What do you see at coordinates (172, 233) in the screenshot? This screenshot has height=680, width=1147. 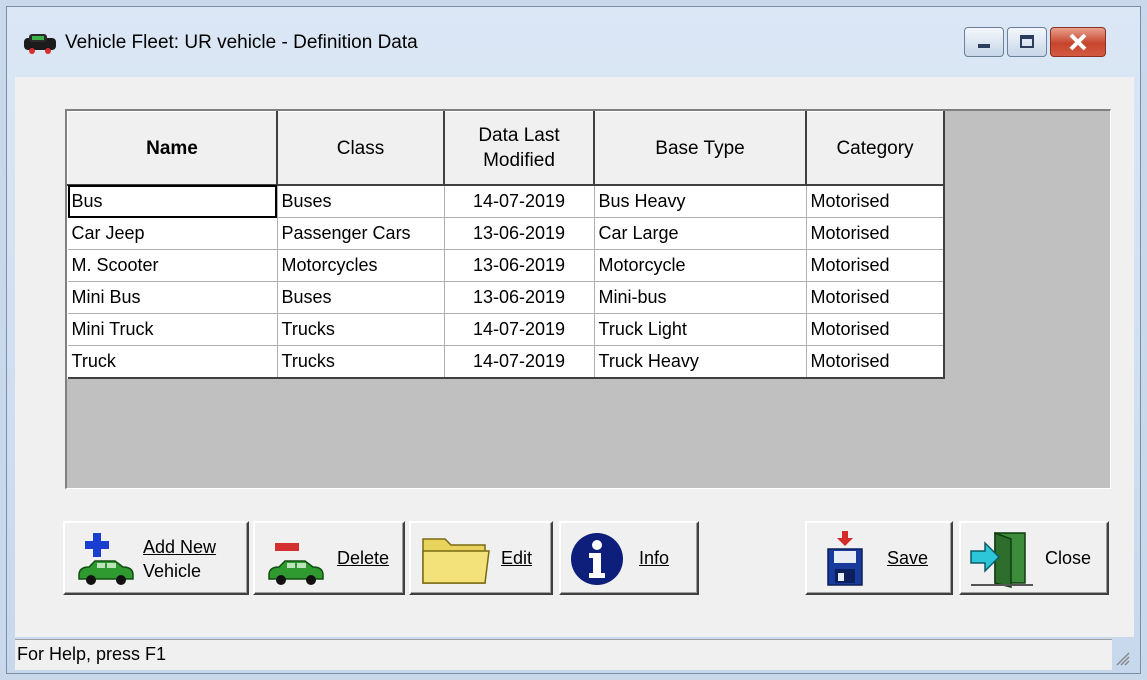 I see `cell-name: Car Jeep` at bounding box center [172, 233].